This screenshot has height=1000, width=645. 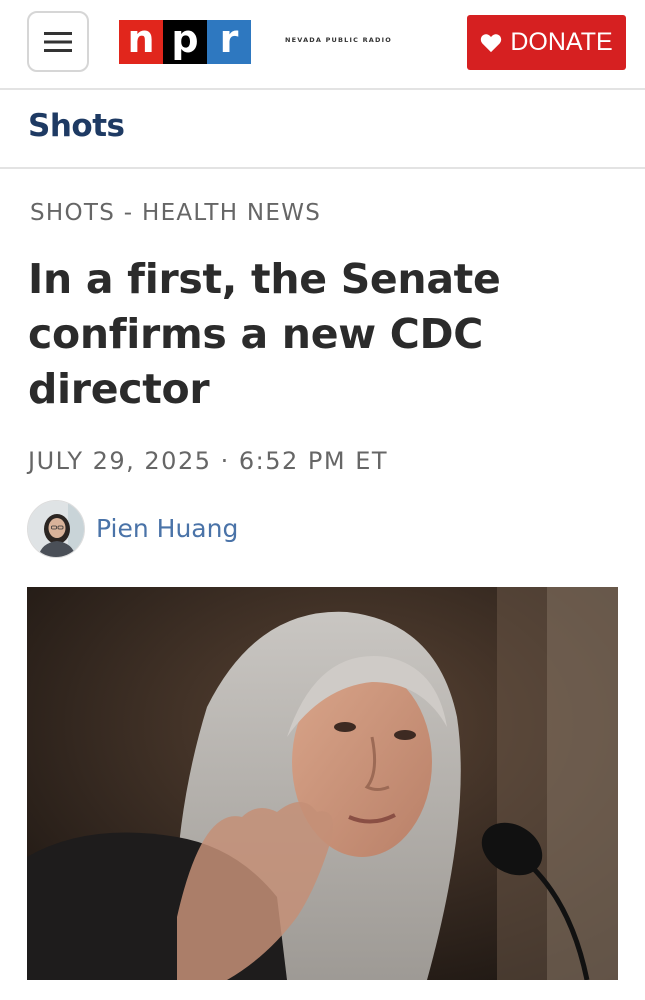 What do you see at coordinates (208, 461) in the screenshot?
I see `article-dateline: JULY 29, 2025 · 6:52 PM ET` at bounding box center [208, 461].